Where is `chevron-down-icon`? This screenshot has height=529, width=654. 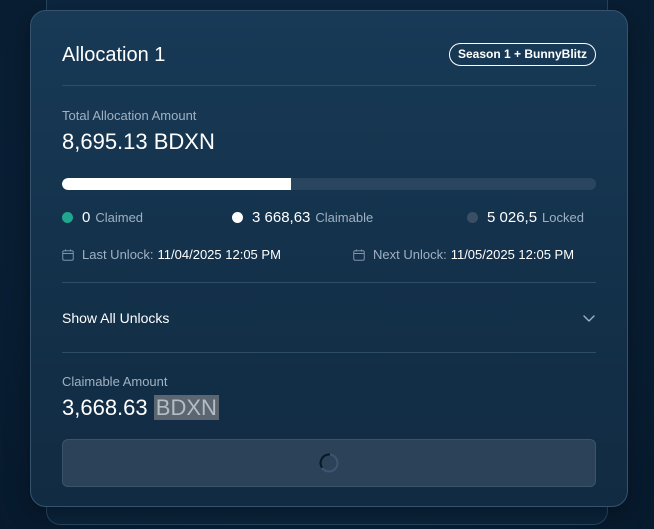
chevron-down-icon is located at coordinates (589, 318).